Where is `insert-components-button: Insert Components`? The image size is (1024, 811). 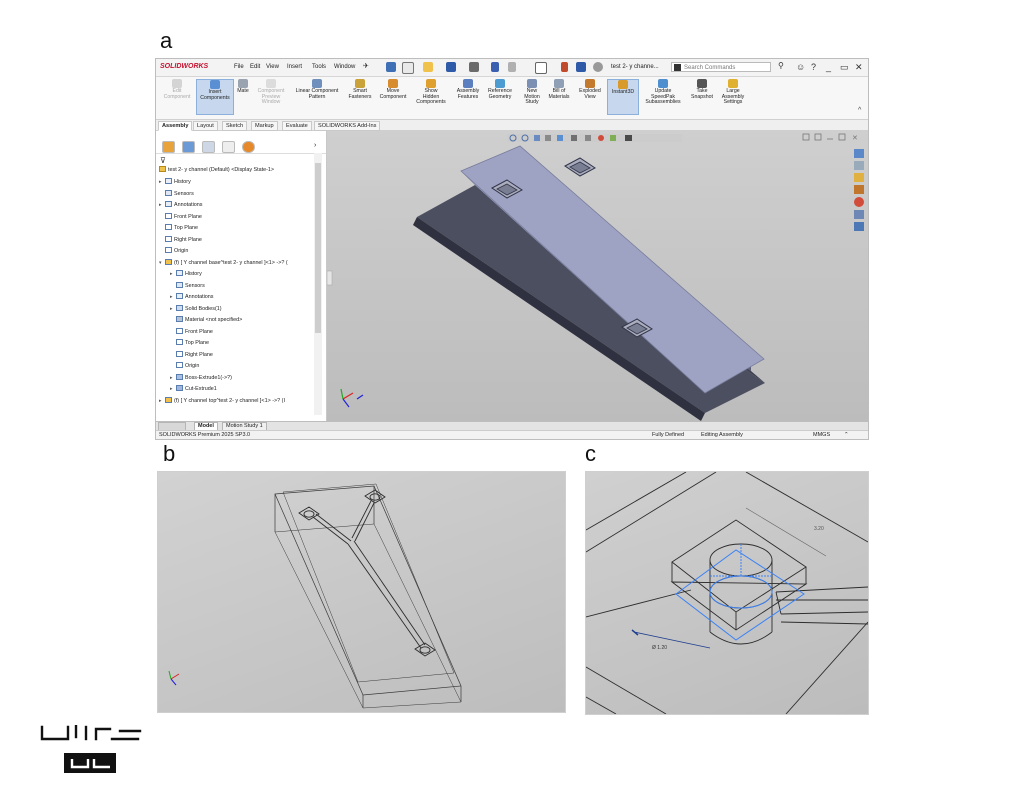
insert-components-button: Insert Components is located at coordinates (215, 97).